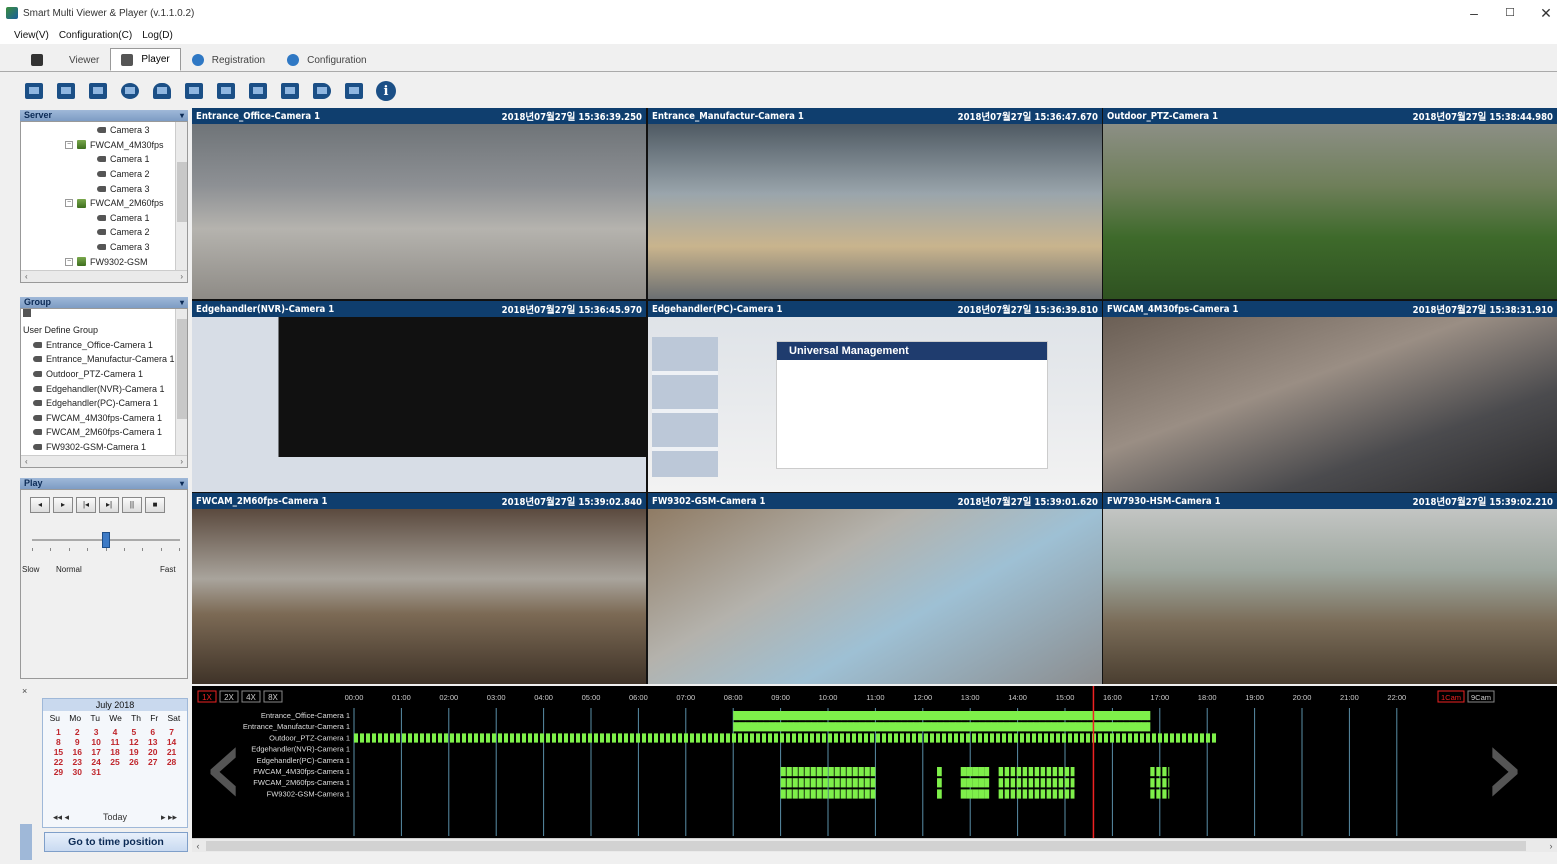 This screenshot has height=864, width=1557. Describe the element at coordinates (104, 276) in the screenshot. I see `server-tree-hscroll: ‹ ›` at that location.